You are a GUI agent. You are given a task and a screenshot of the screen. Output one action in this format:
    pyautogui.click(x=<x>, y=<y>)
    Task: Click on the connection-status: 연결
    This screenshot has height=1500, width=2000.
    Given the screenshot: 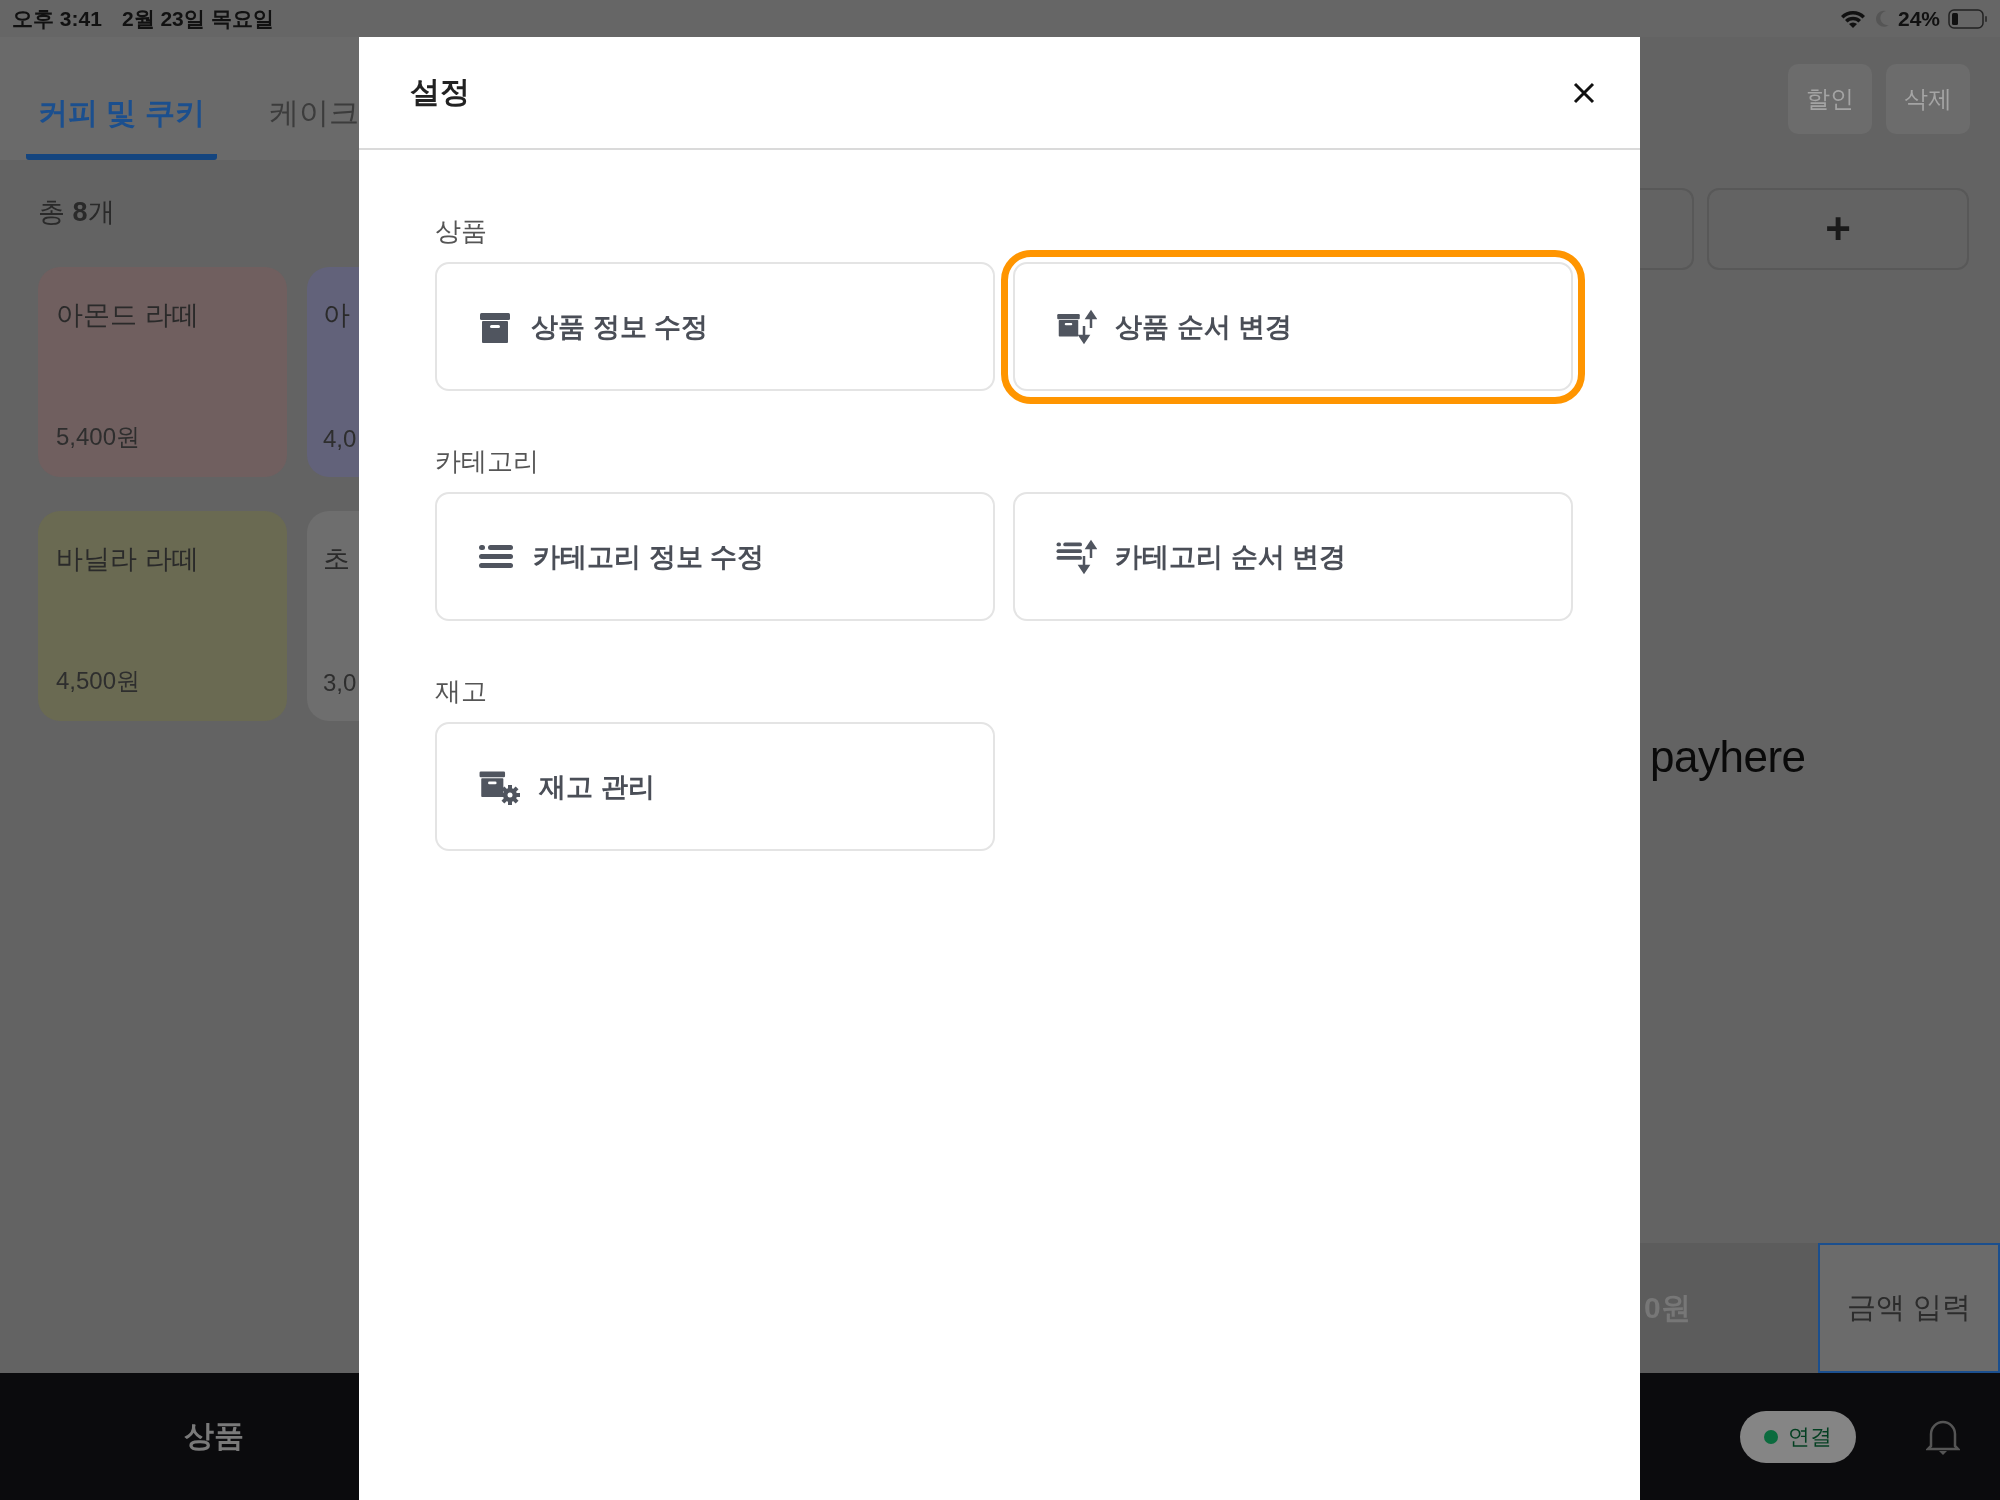 What is the action you would take?
    pyautogui.click(x=1798, y=1436)
    